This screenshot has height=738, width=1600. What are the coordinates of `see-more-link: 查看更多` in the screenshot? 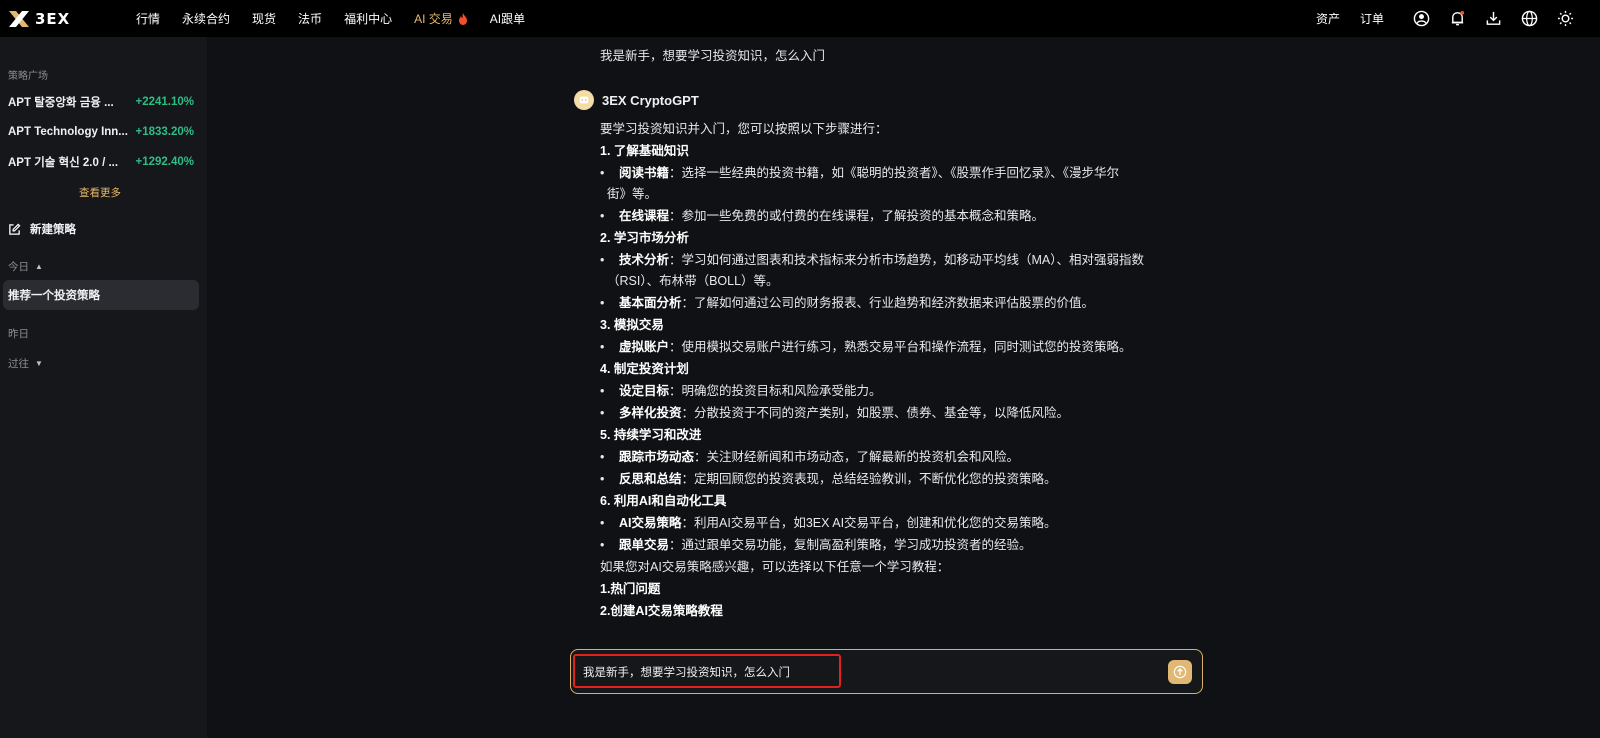 It's located at (100, 192).